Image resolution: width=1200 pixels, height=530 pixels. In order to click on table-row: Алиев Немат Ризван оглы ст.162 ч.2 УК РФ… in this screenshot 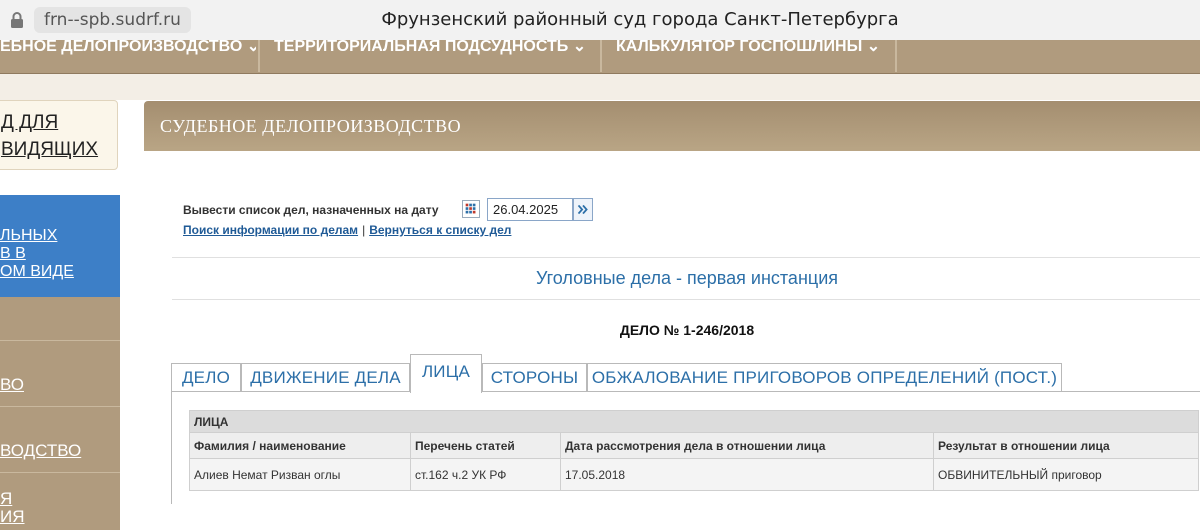, I will do `click(694, 474)`.